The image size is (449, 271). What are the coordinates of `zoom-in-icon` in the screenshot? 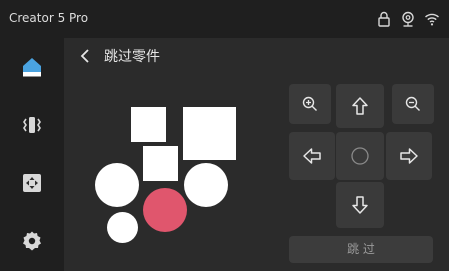 It's located at (309, 103).